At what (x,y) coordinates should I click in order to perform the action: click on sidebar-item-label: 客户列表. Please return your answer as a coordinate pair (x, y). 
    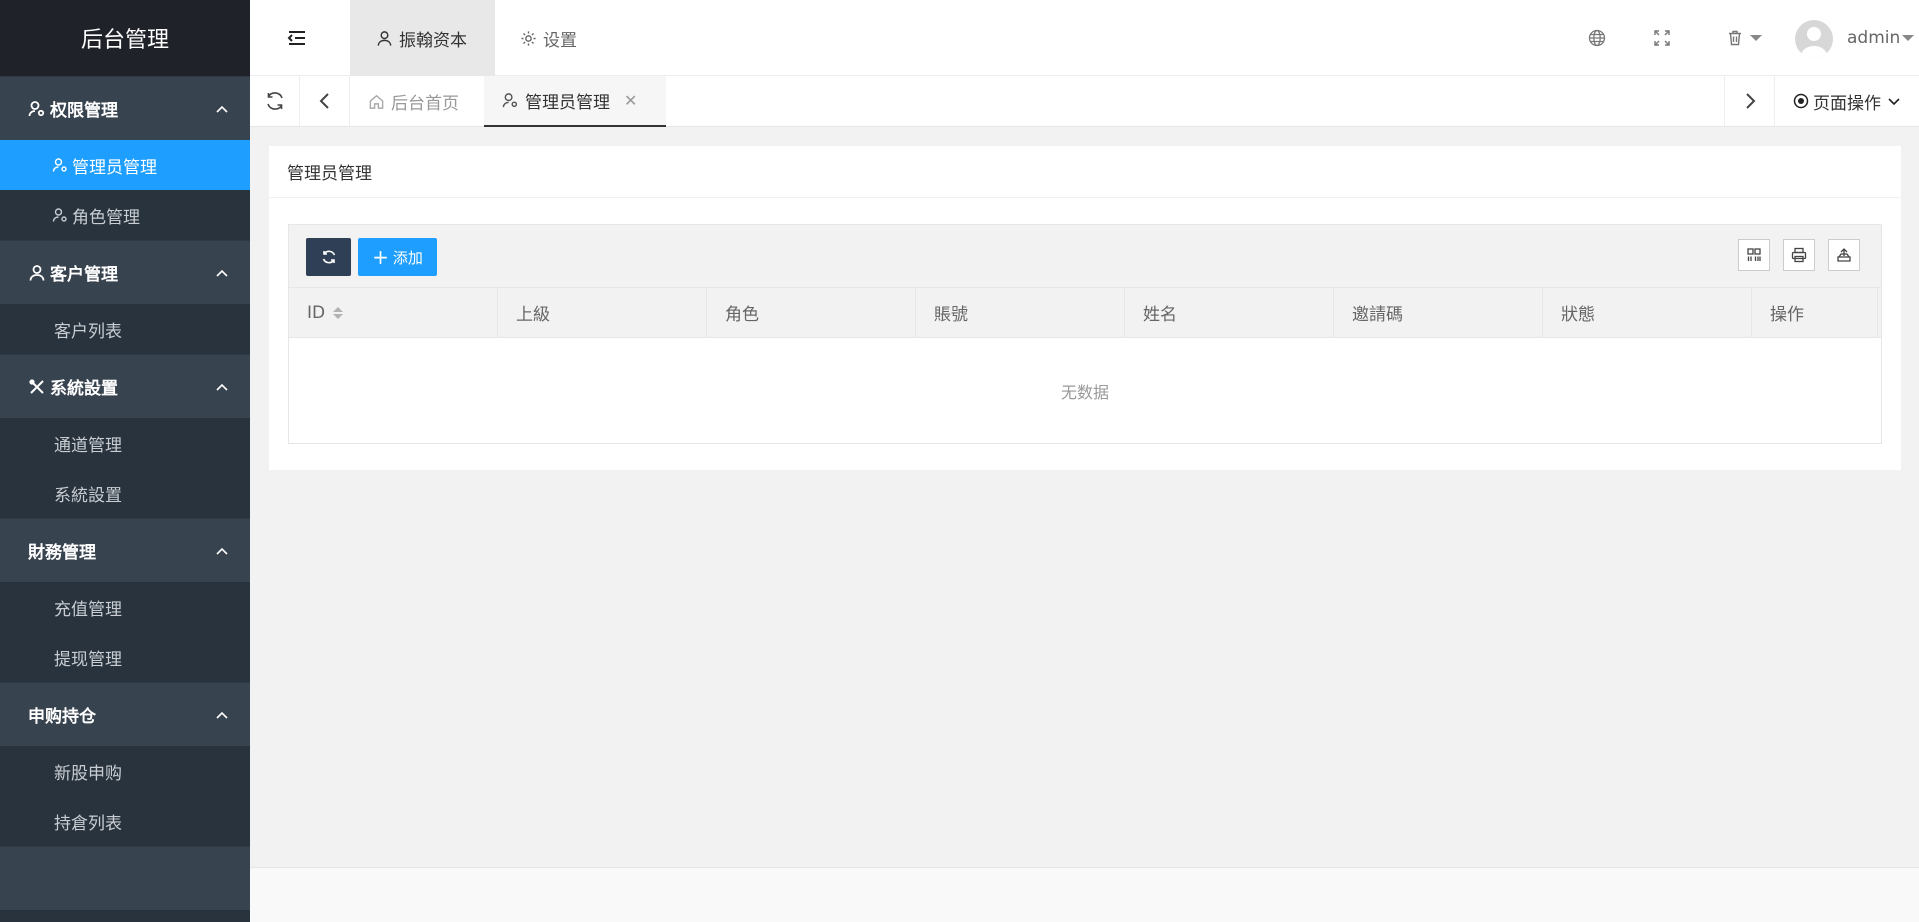
    Looking at the image, I should click on (88, 331).